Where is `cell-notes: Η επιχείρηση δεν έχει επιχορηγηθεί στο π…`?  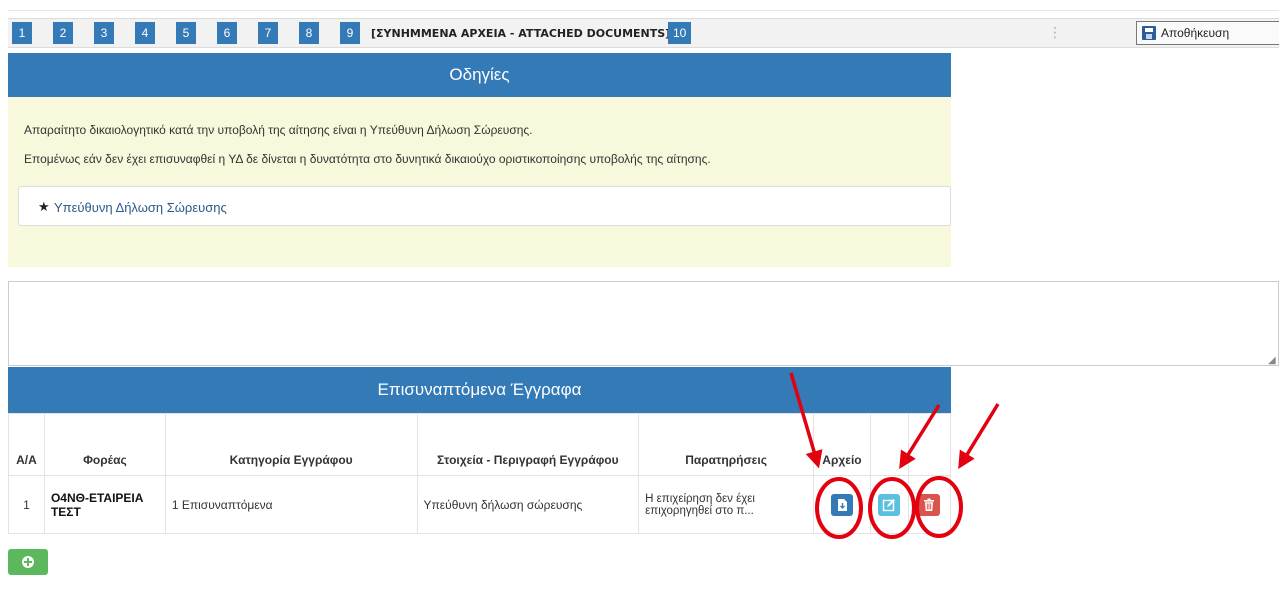 cell-notes: Η επιχείρηση δεν έχει επιχορηγηθεί στο π… is located at coordinates (726, 504).